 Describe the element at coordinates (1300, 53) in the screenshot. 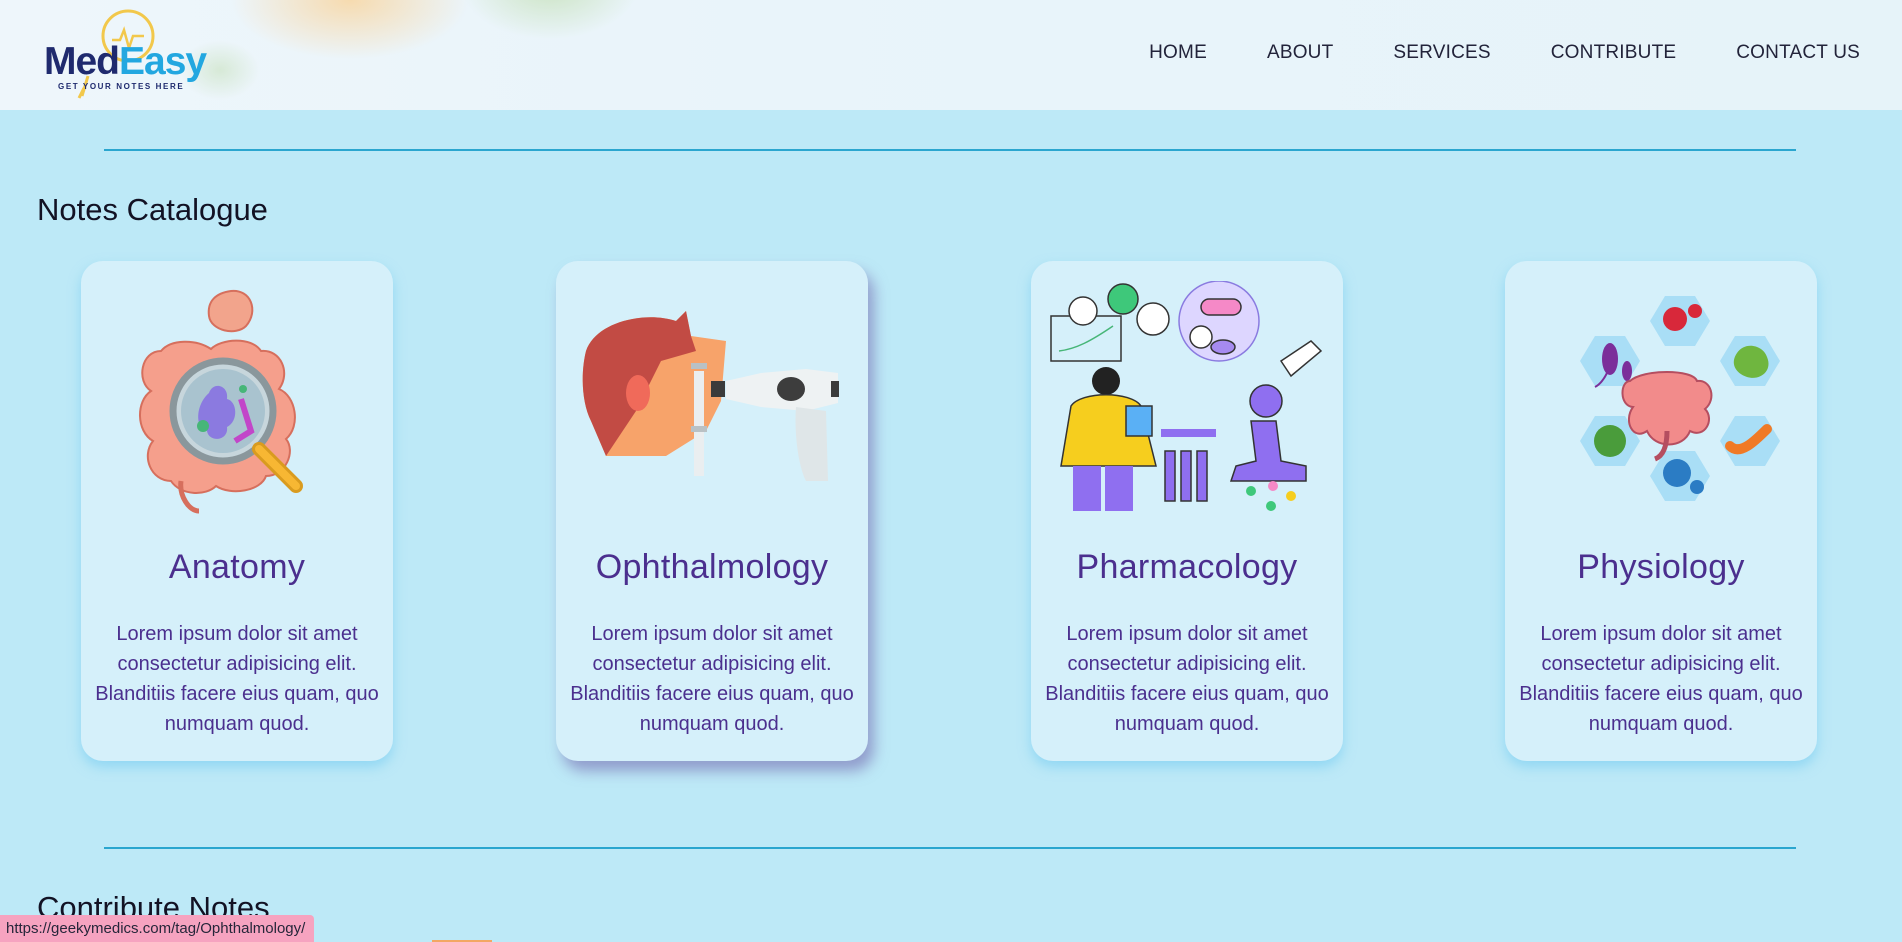

I see `nav-about: ABOUT` at that location.